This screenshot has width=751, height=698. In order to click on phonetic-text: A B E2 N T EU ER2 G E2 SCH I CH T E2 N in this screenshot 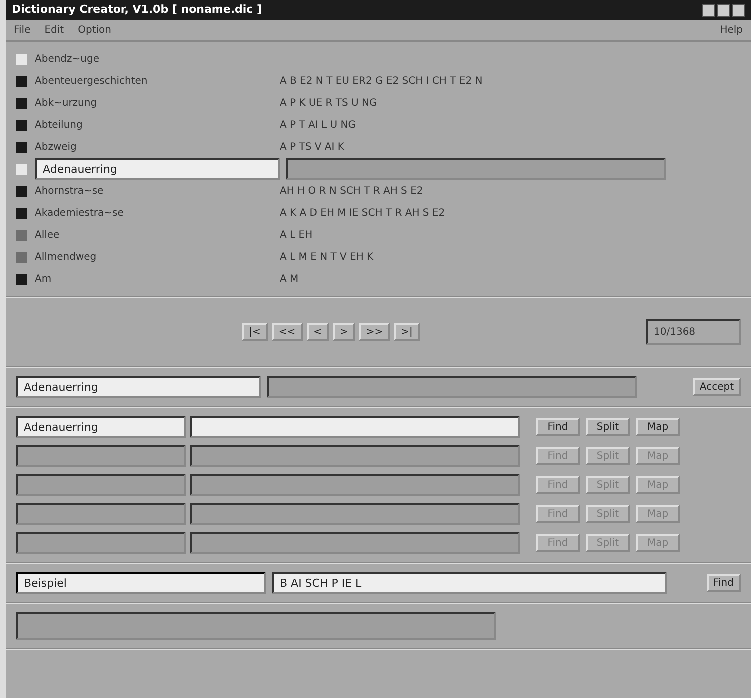, I will do `click(381, 81)`.